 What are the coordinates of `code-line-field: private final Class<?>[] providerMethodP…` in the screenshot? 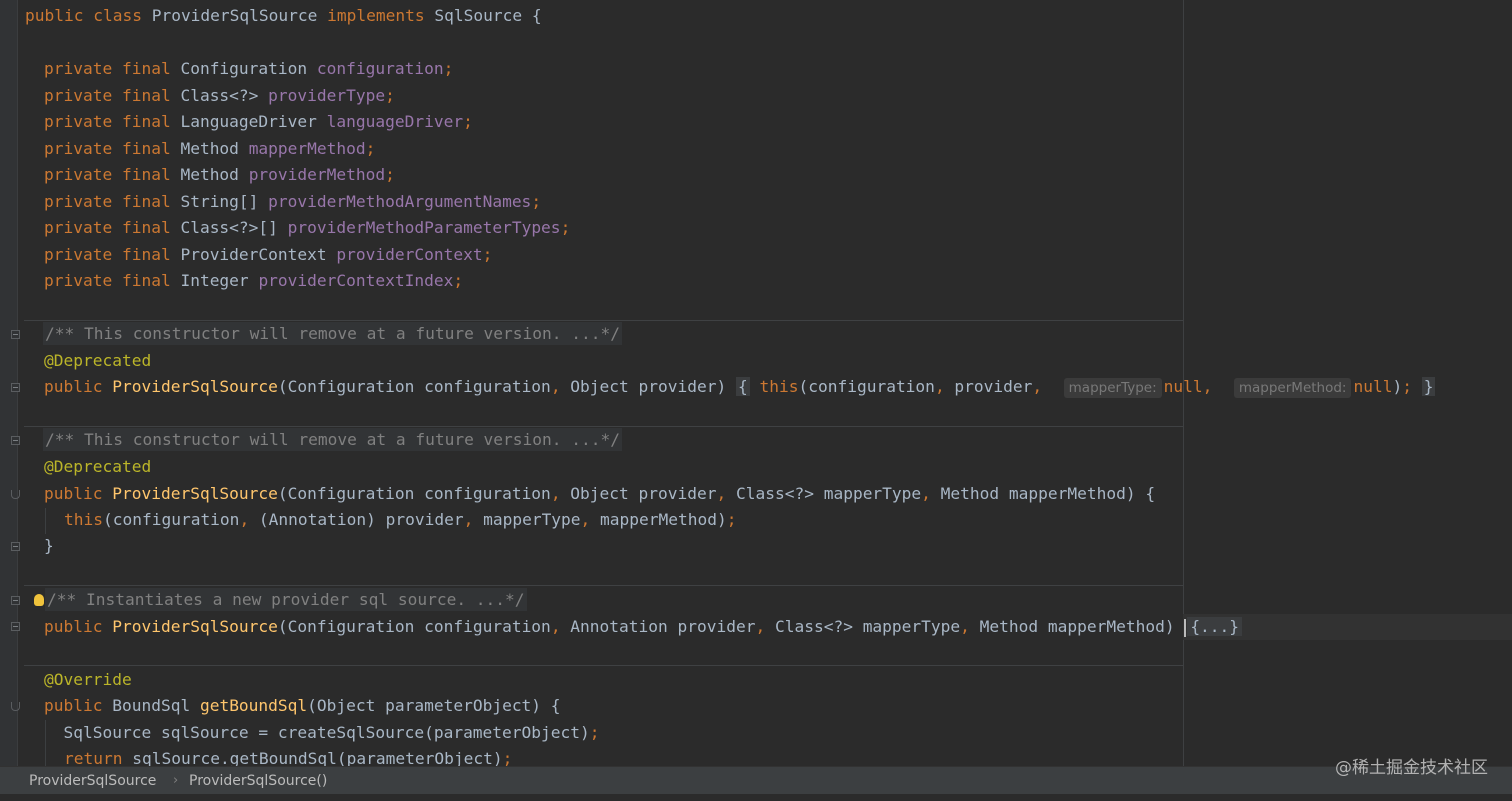 It's located at (307, 228).